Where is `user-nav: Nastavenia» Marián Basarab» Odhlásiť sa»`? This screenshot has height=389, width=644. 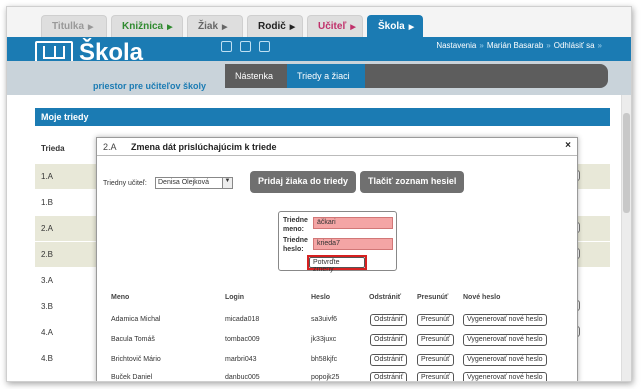
user-nav: Nastavenia» Marián Basarab» Odhlásiť sa» is located at coordinates (520, 45).